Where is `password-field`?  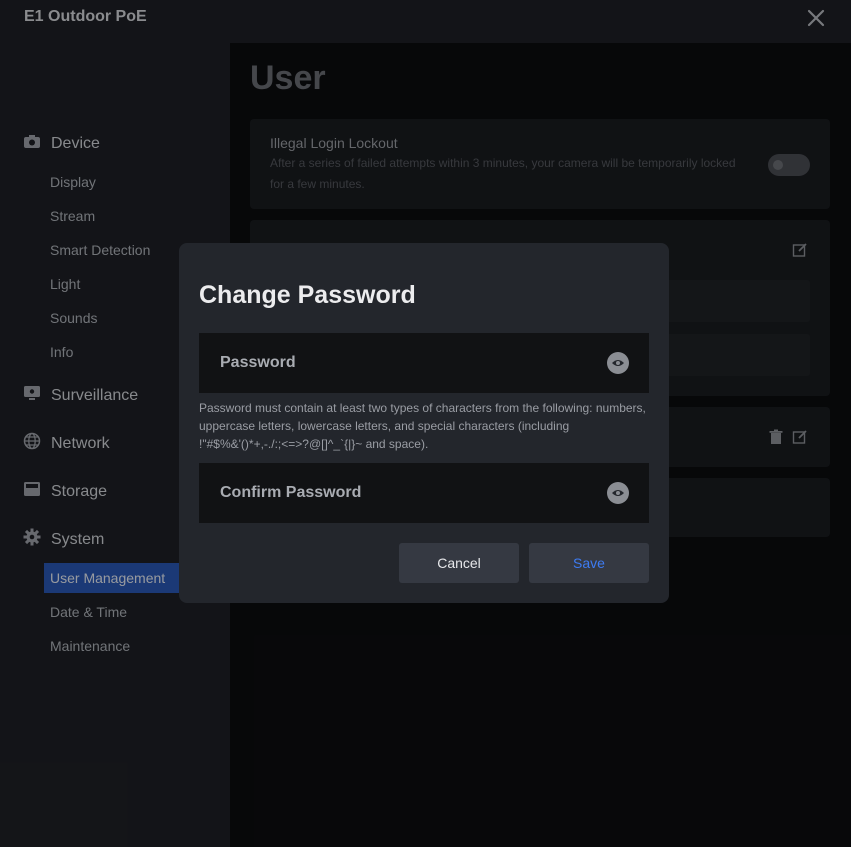 password-field is located at coordinates (424, 363).